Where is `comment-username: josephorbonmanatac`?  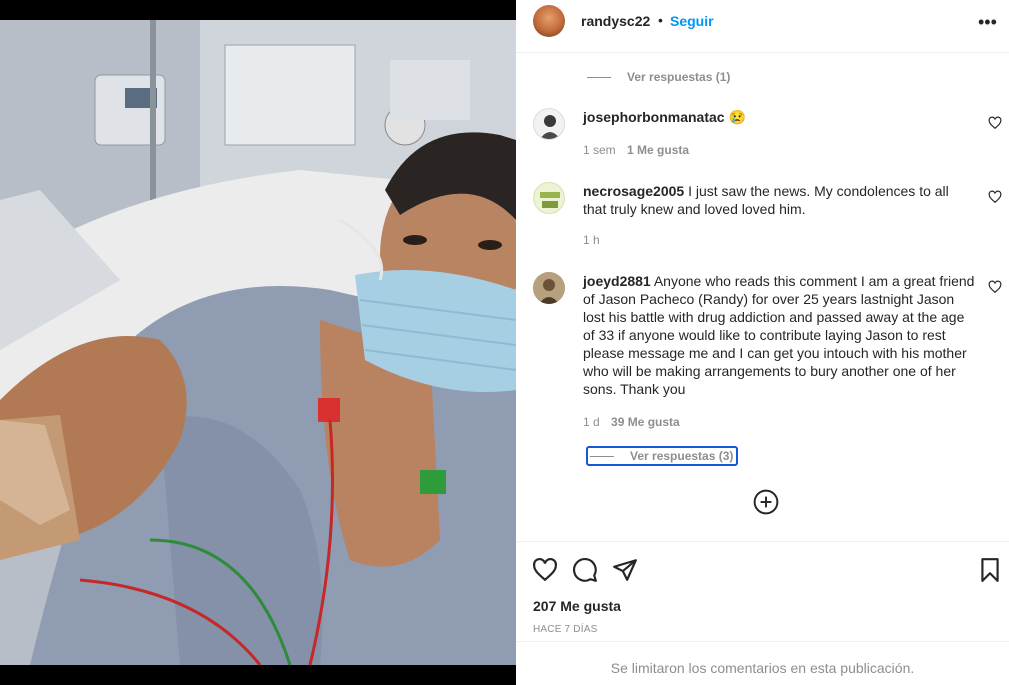
comment-username: josephorbonmanatac is located at coordinates (654, 117).